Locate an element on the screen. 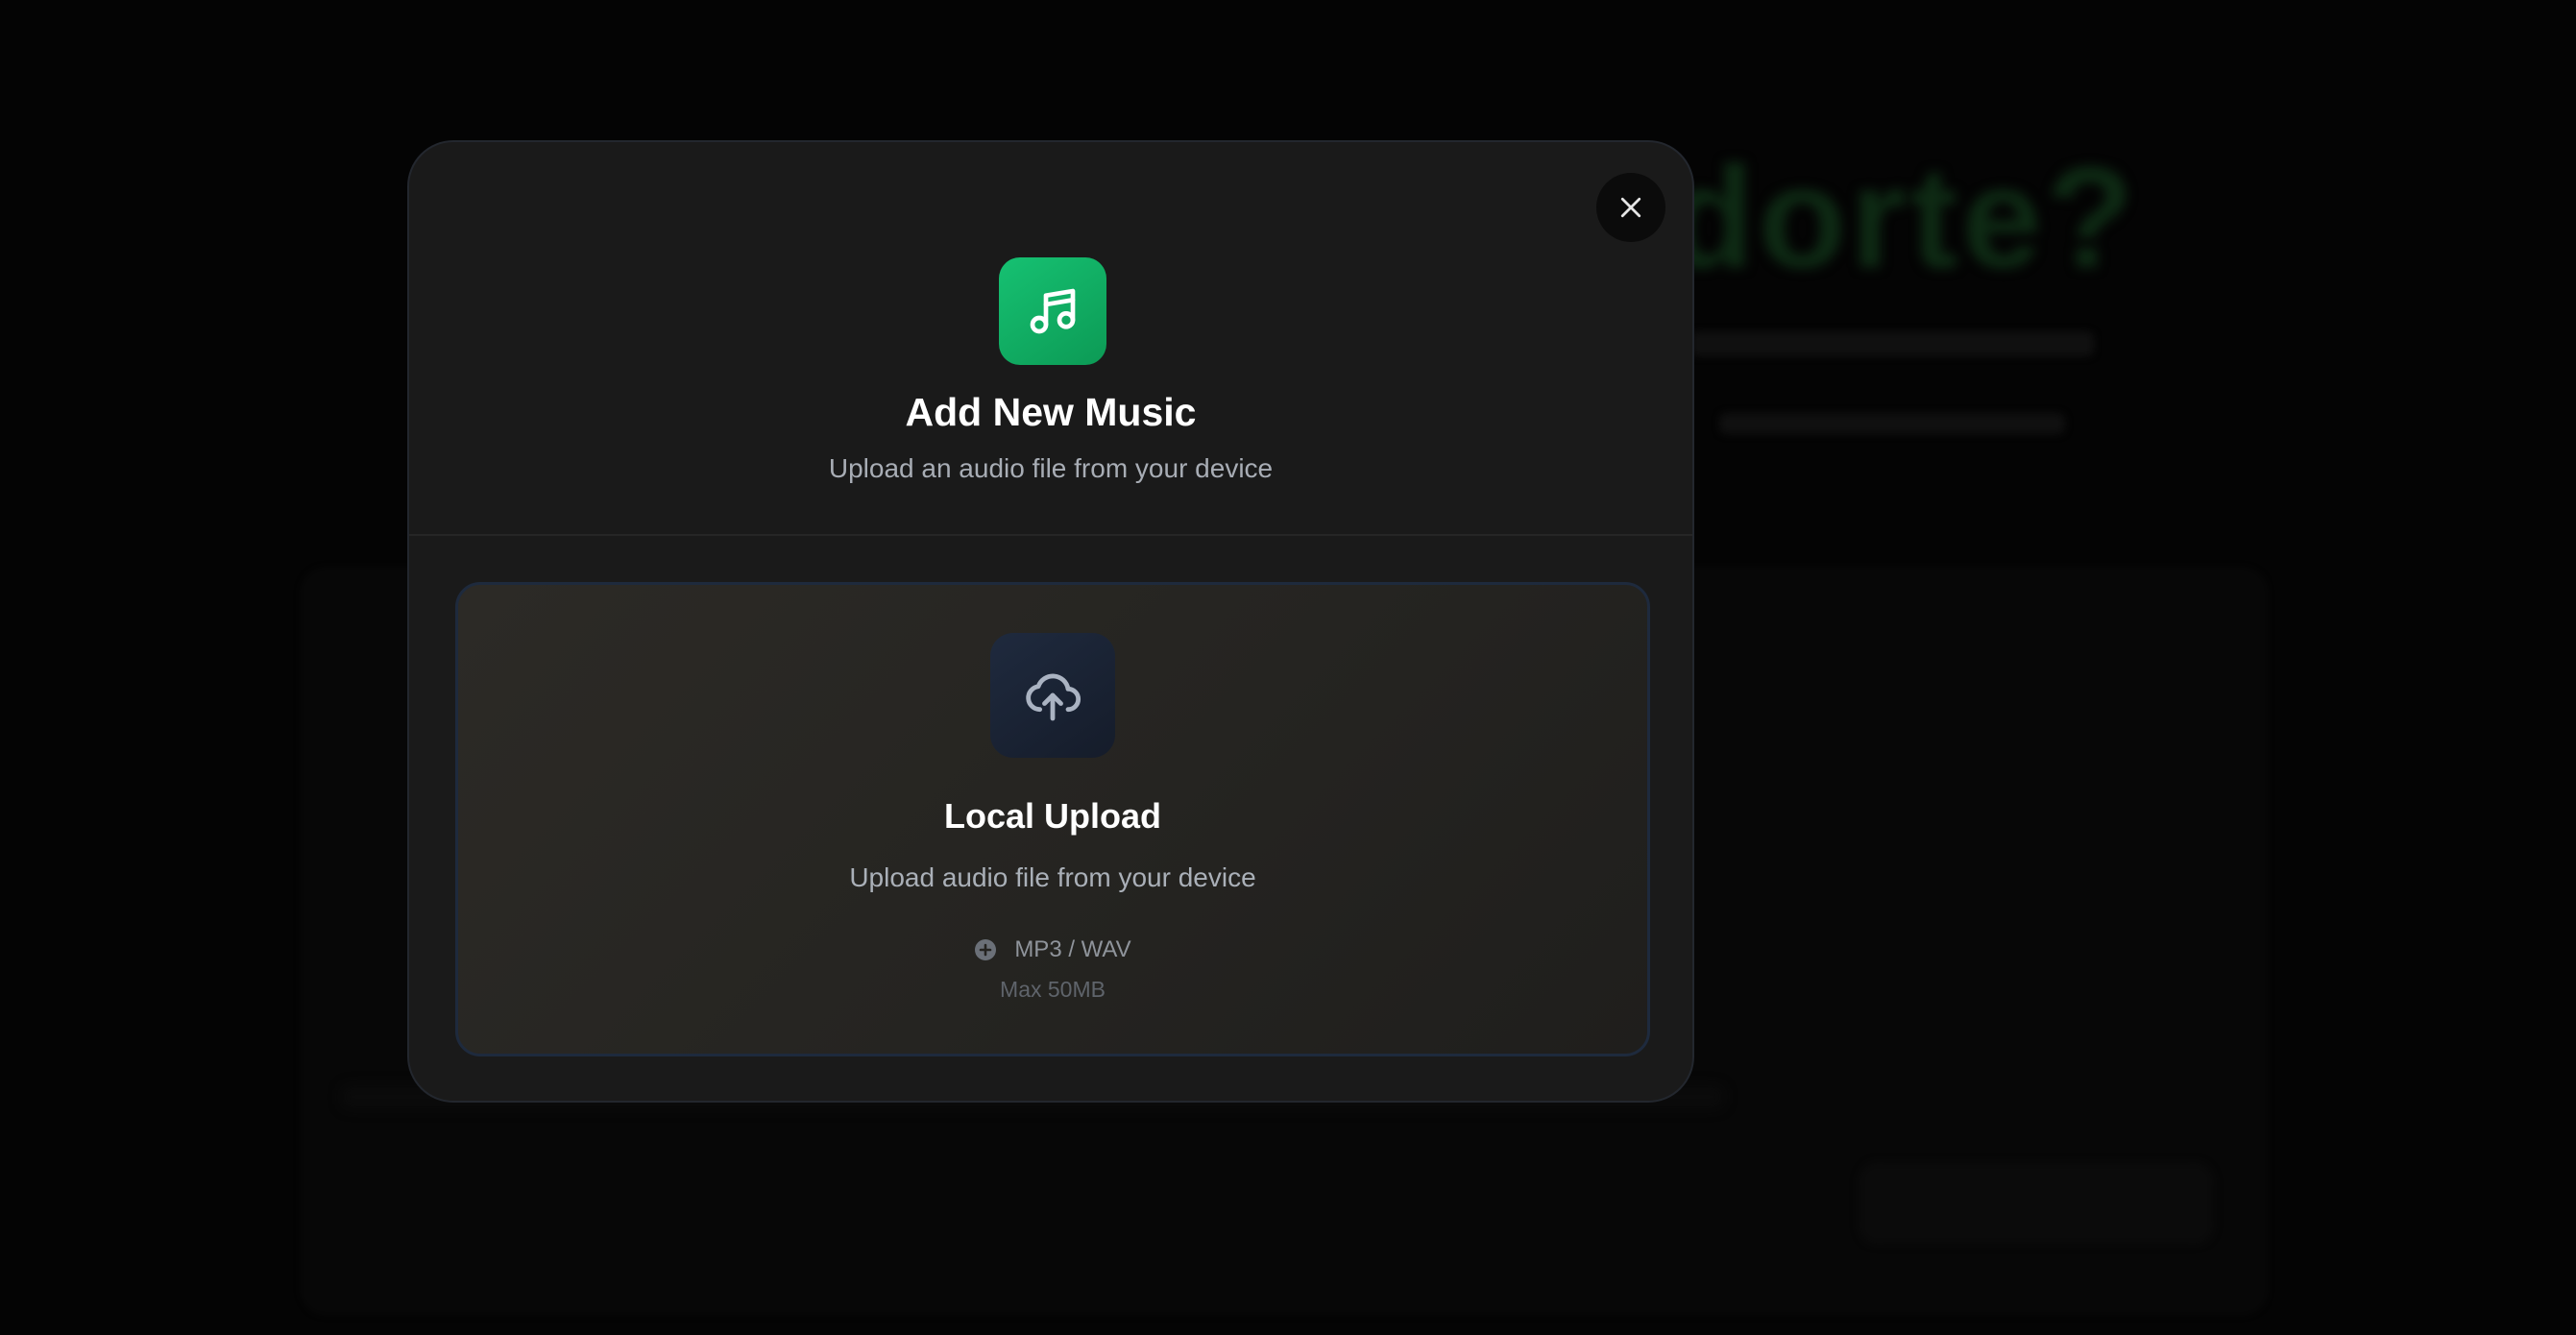  modal-subtitle: Upload an audio file from your device is located at coordinates (1051, 468).